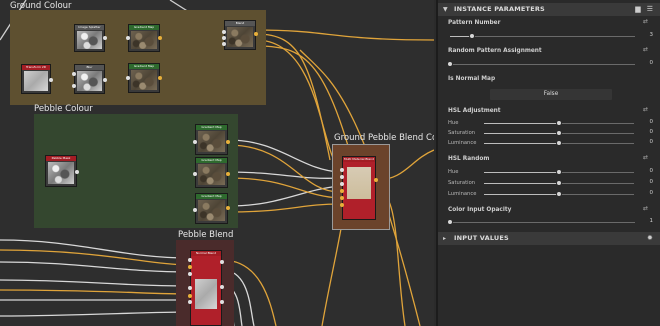 The width and height of the screenshot is (660, 326). I want to click on random-pattern-value: 0, so click(646, 63).